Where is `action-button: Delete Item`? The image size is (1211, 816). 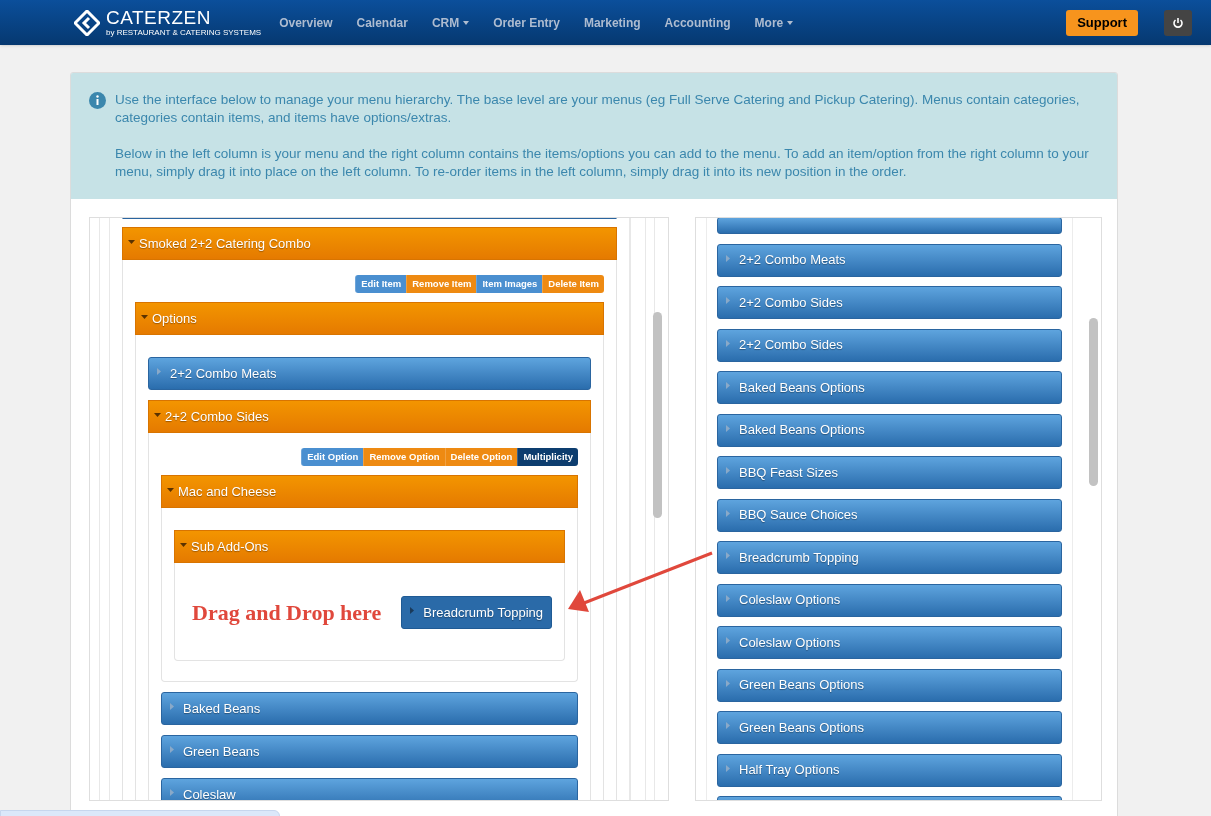 action-button: Delete Item is located at coordinates (573, 284).